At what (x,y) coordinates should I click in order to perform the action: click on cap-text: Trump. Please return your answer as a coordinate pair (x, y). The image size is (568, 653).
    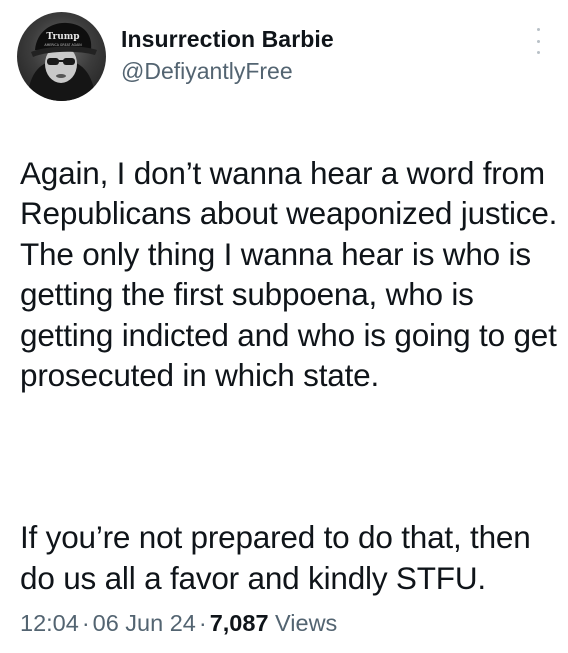
    Looking at the image, I should click on (62, 37).